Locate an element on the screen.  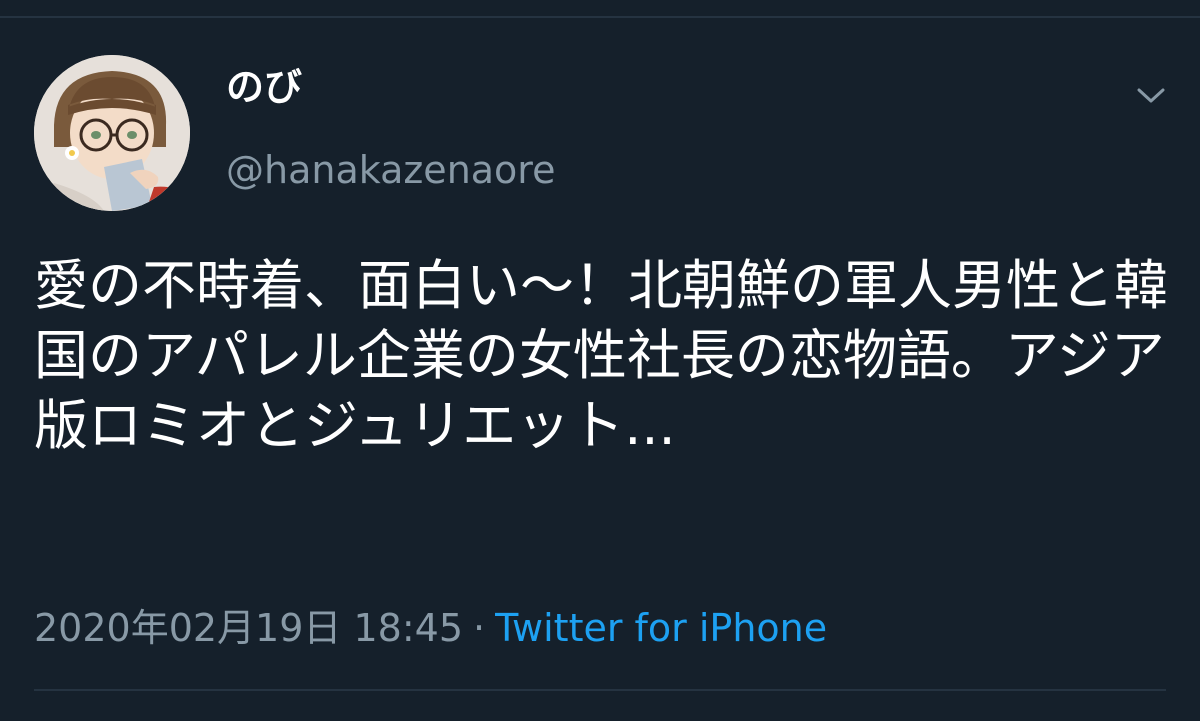
avatar-illustration-icon is located at coordinates (112, 133).